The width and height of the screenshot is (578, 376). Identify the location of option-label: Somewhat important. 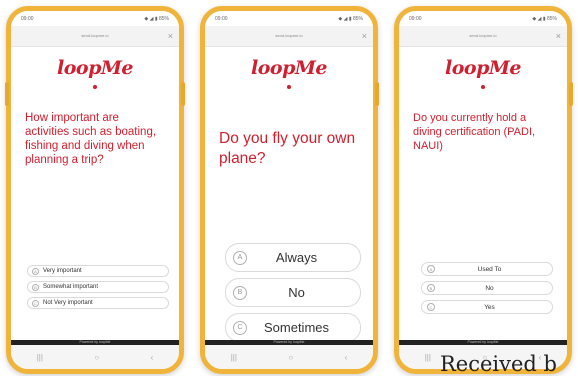
(71, 287).